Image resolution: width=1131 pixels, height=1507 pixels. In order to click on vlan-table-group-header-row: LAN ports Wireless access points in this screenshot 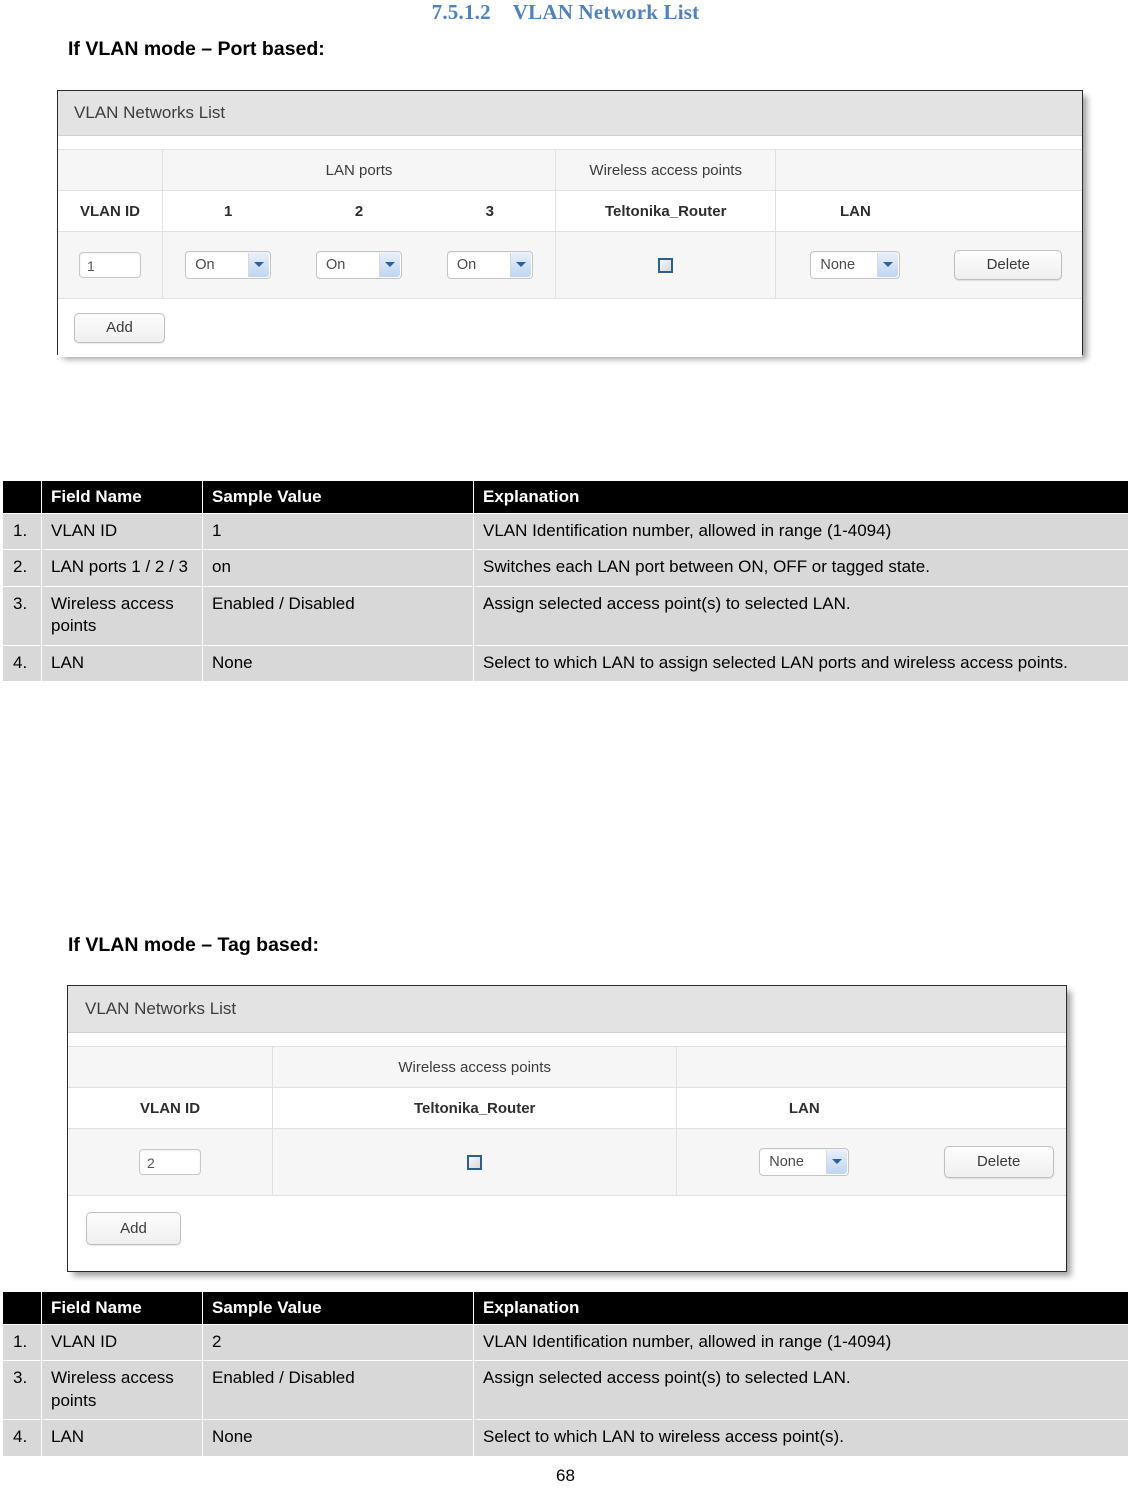, I will do `click(570, 170)`.